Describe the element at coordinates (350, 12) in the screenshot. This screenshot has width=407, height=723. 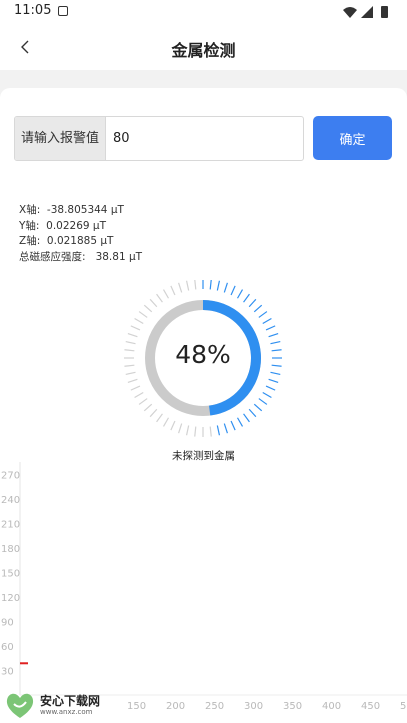
I see `wifi-icon` at that location.